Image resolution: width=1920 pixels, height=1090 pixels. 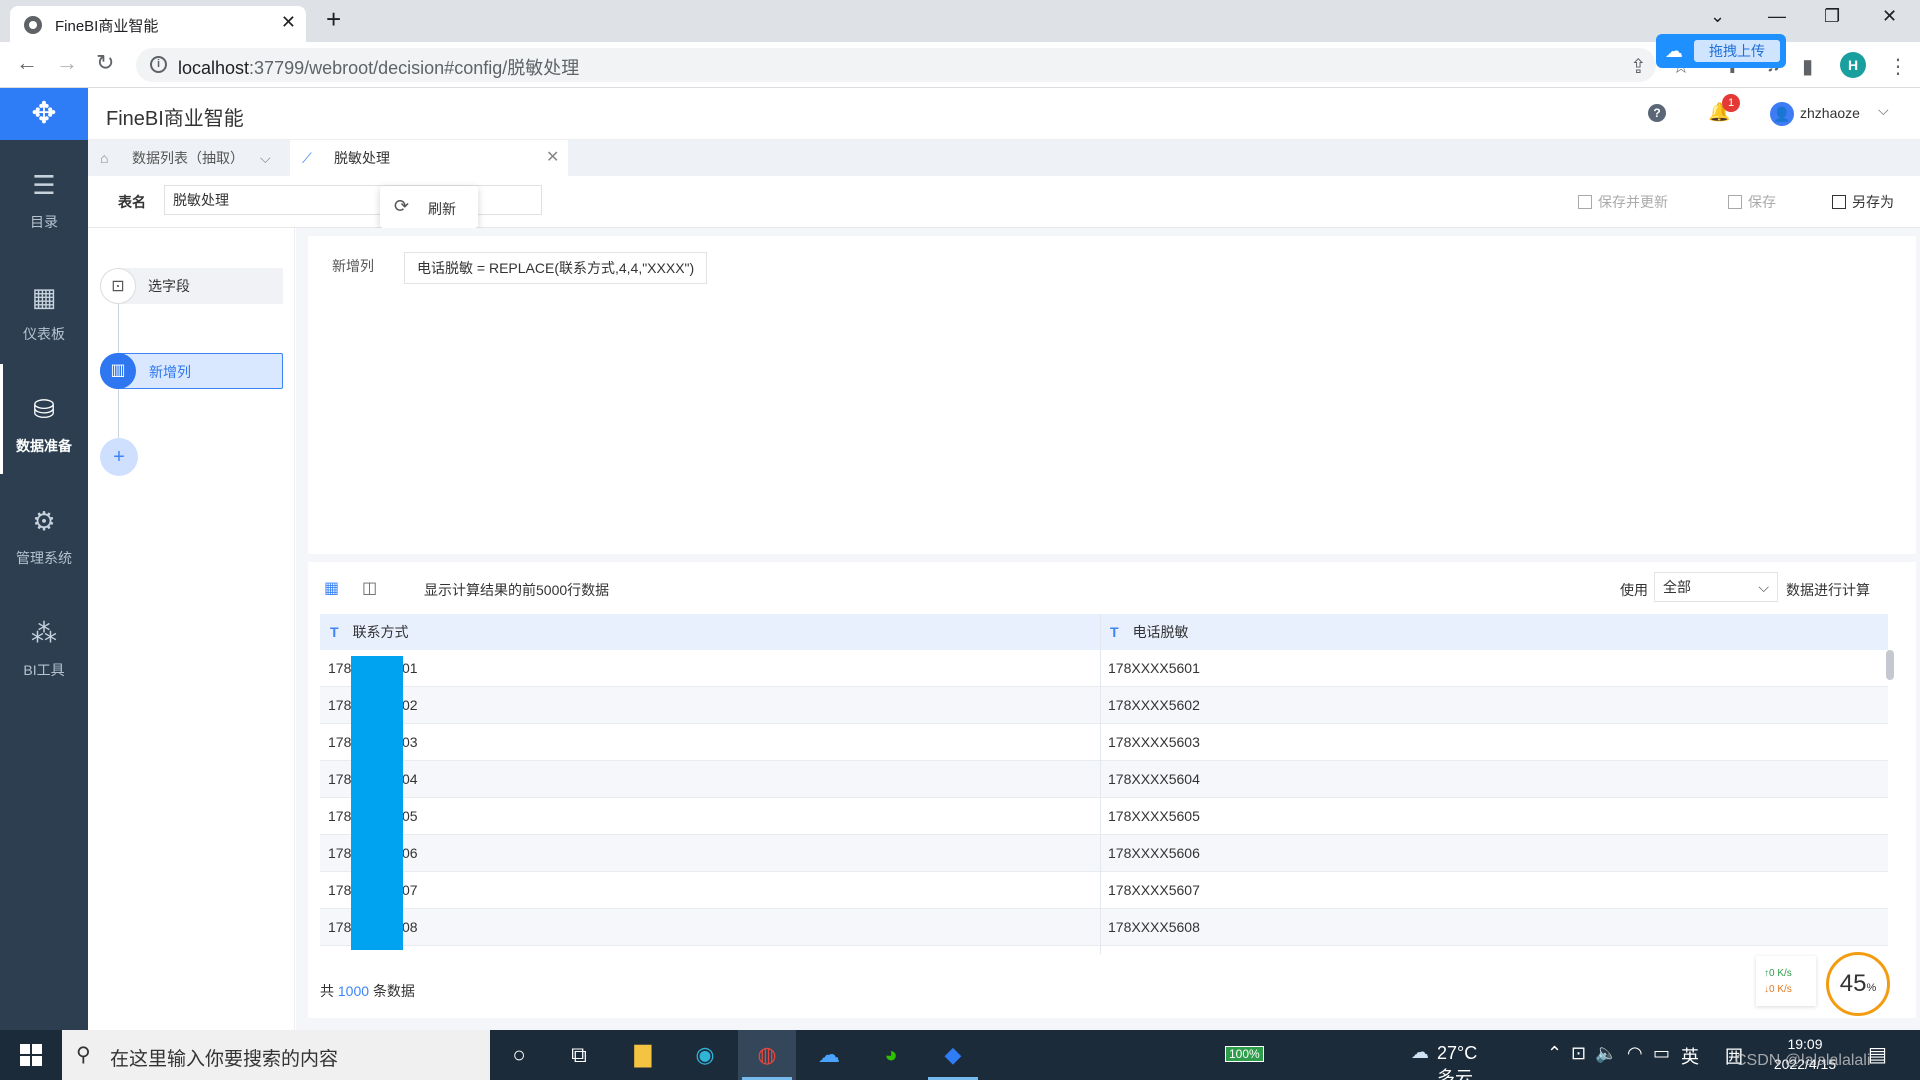 What do you see at coordinates (410, 890) in the screenshot?
I see `cell-phone-suffix: 07` at bounding box center [410, 890].